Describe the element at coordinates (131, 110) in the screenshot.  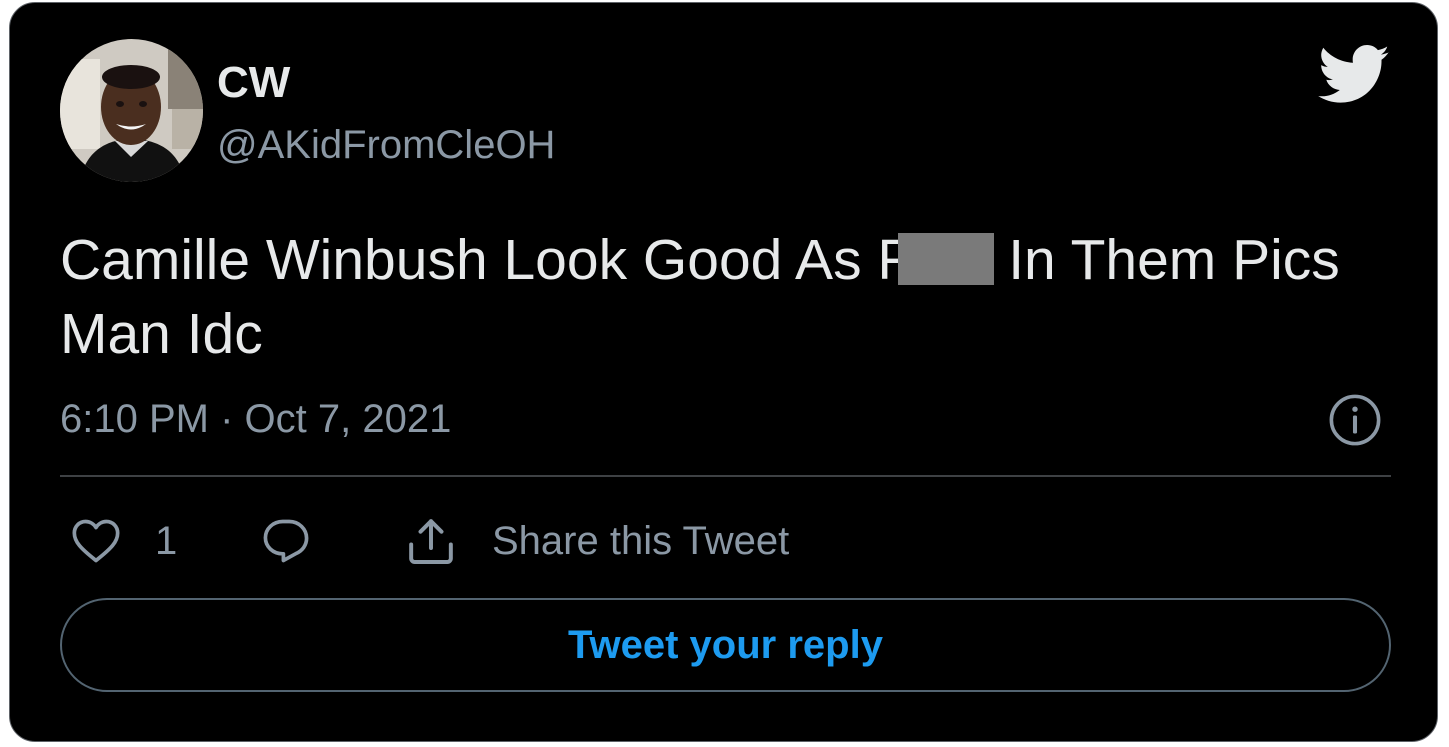
I see `avatar` at that location.